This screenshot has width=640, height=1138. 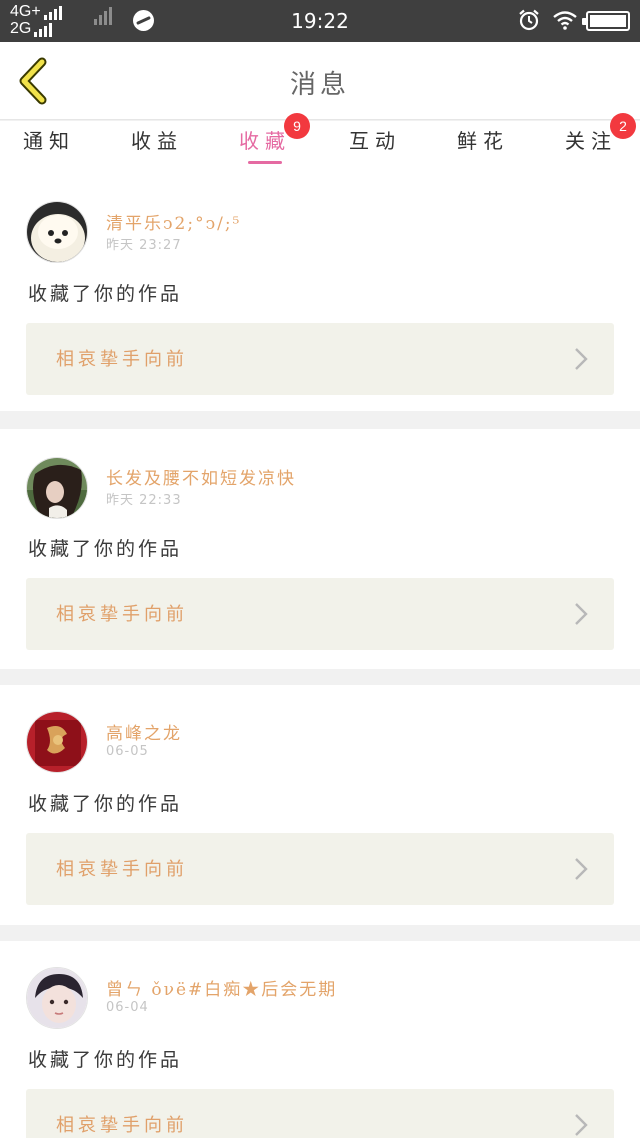 What do you see at coordinates (623, 126) in the screenshot?
I see `follows-badge: 2` at bounding box center [623, 126].